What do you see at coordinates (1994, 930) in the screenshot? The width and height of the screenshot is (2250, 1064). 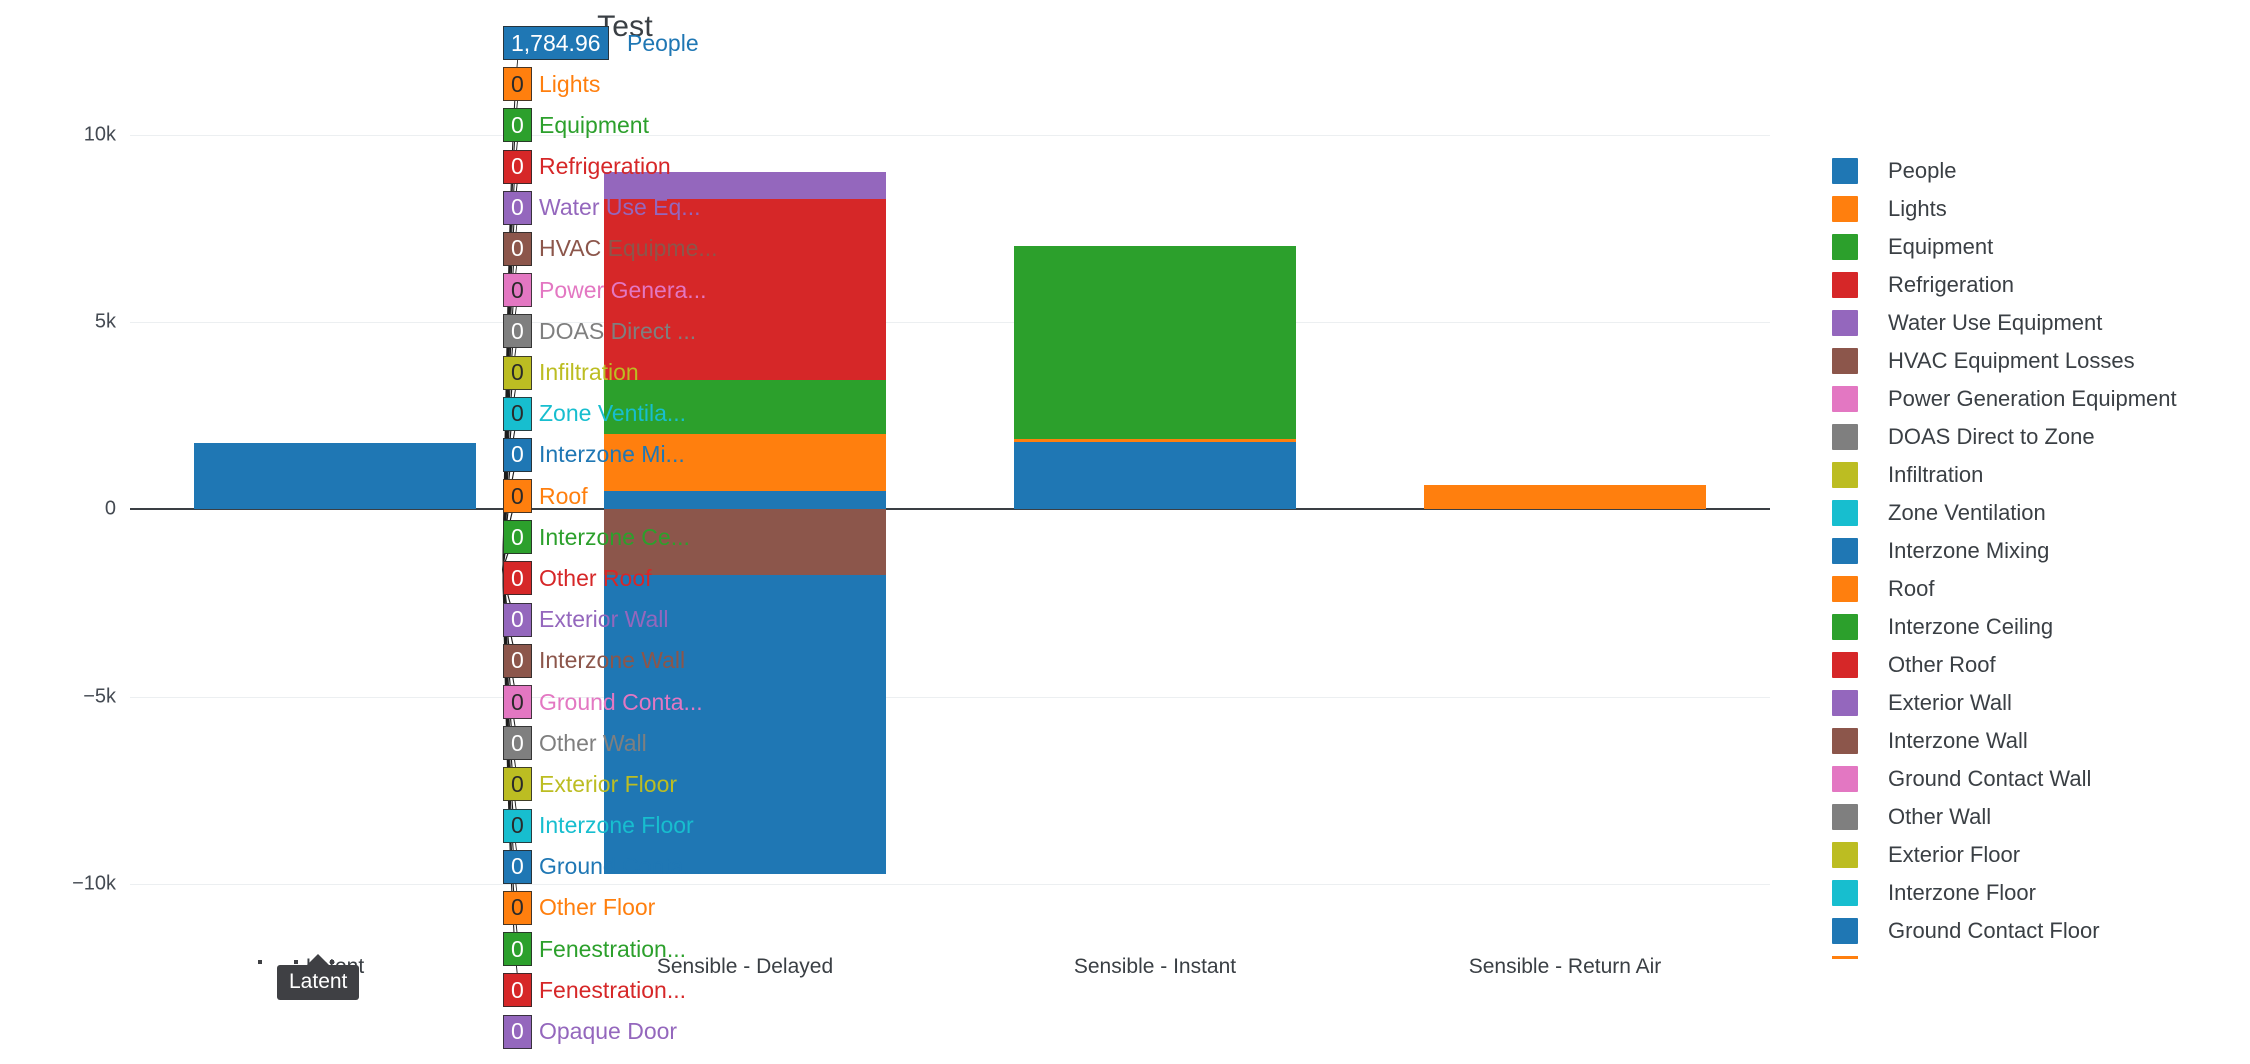 I see `legend-item-label: Ground Contact Floor` at bounding box center [1994, 930].